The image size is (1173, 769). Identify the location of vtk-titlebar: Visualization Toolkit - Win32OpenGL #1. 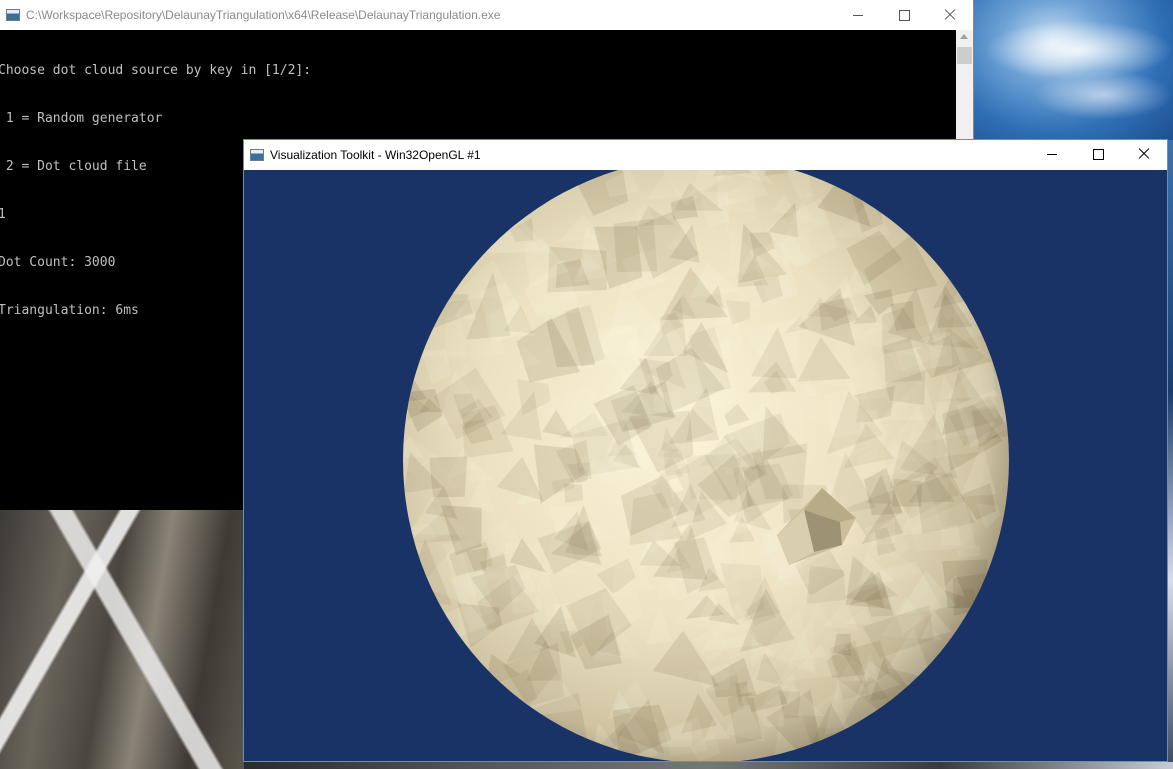
(705, 154).